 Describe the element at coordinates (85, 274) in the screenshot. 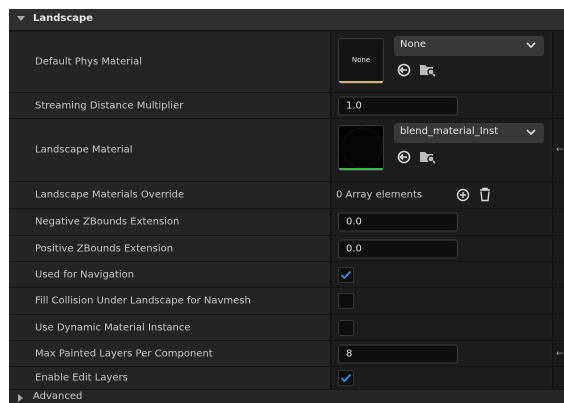

I see `label-used-for-navigation: Used for Navigation` at that location.